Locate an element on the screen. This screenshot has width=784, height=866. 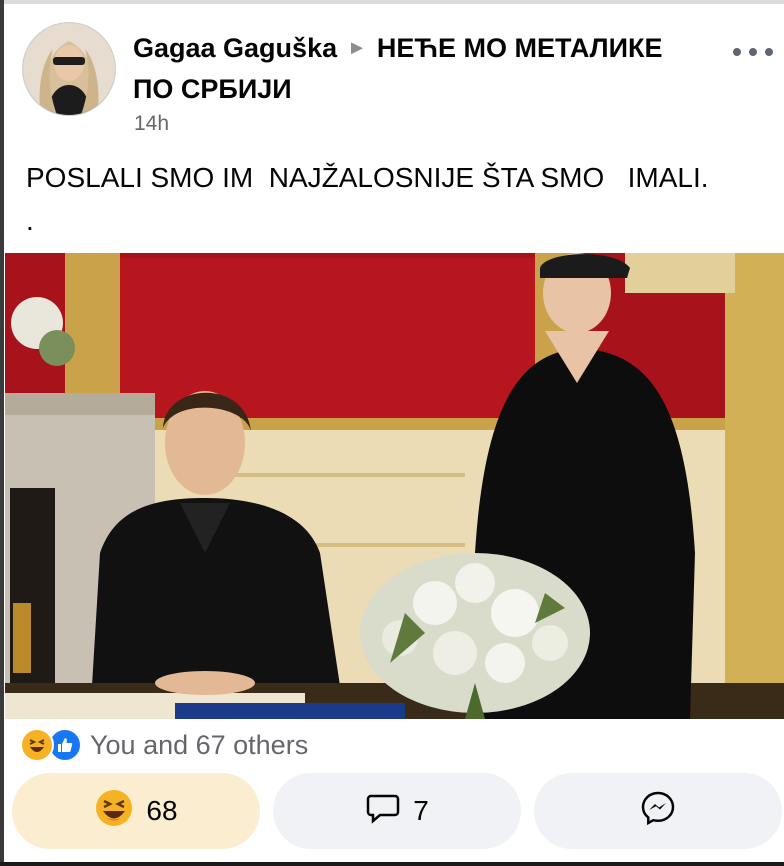
top-border is located at coordinates (392, 2).